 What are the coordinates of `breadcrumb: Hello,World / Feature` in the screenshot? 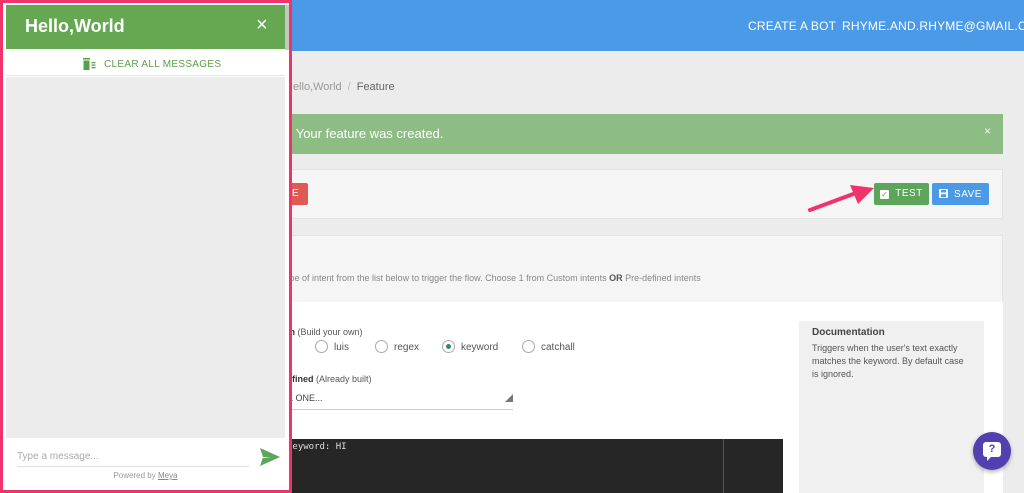 It's located at (340, 87).